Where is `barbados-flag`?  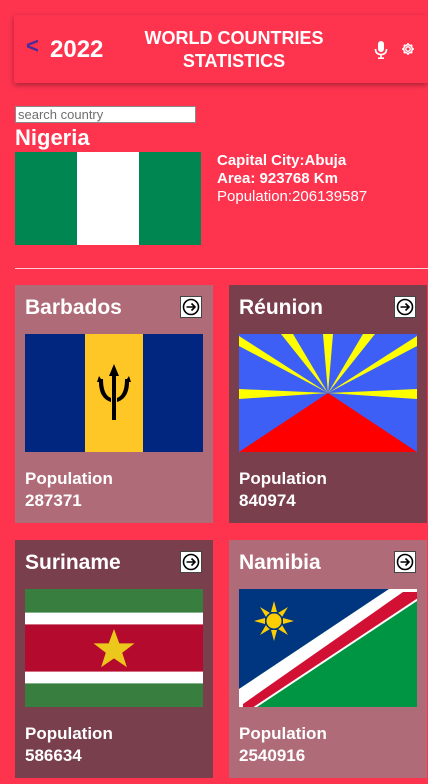
barbados-flag is located at coordinates (114, 393).